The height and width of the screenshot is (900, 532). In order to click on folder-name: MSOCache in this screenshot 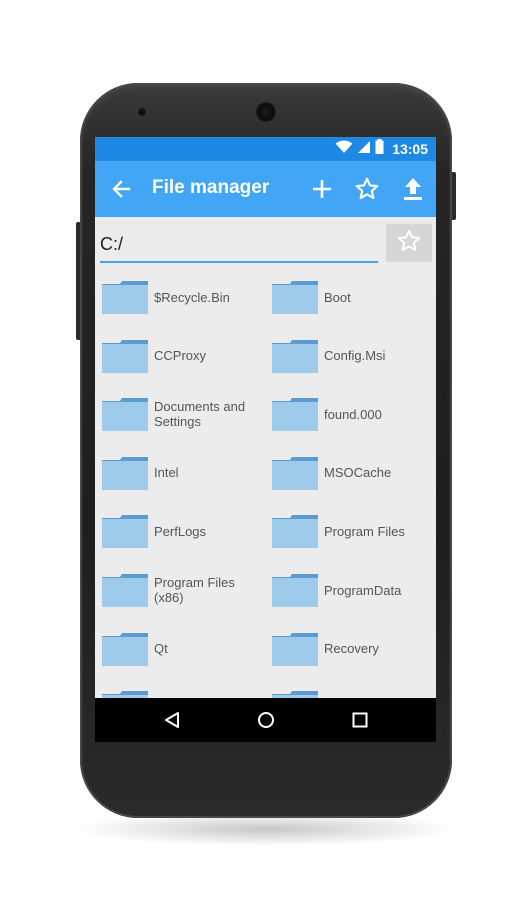, I will do `click(358, 473)`.